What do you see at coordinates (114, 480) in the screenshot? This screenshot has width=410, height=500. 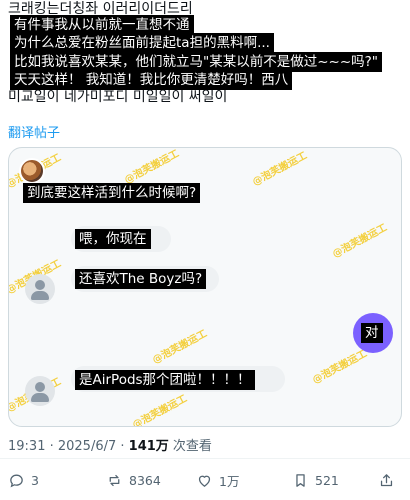 I see `repost-icon` at bounding box center [114, 480].